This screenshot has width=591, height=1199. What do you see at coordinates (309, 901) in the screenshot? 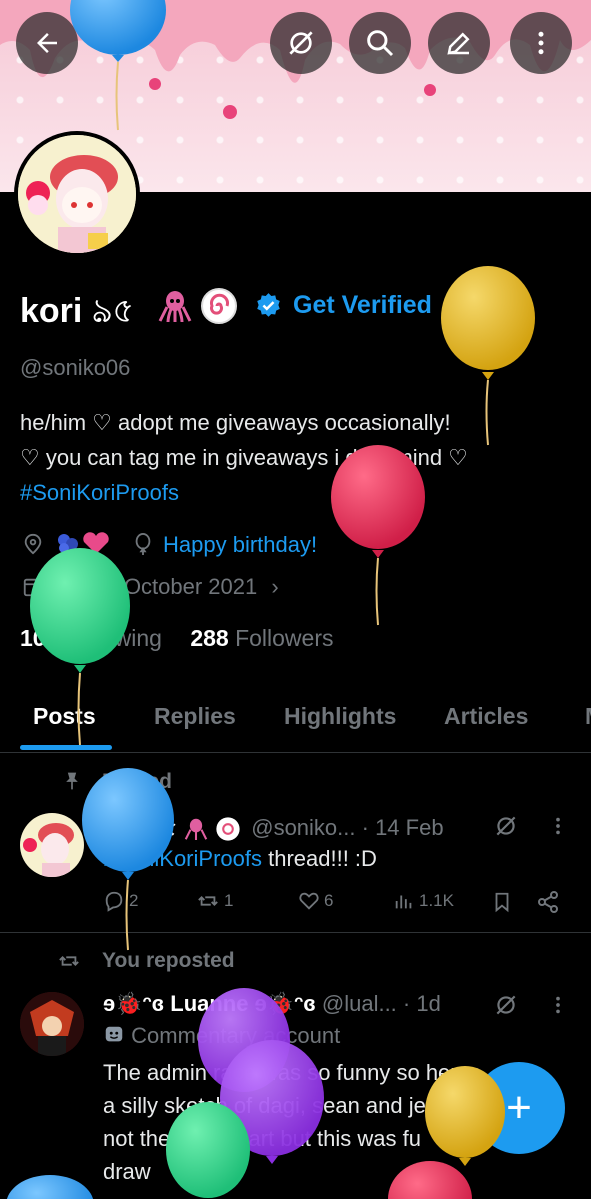
I see `heart-icon` at bounding box center [309, 901].